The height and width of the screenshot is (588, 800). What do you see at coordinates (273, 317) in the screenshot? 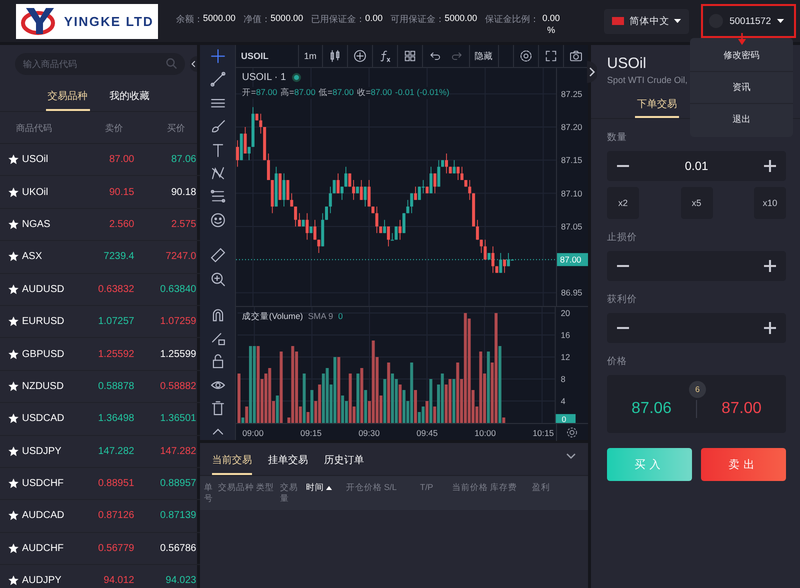
I see `volume-legend-title: 成交量(Volume)` at bounding box center [273, 317].